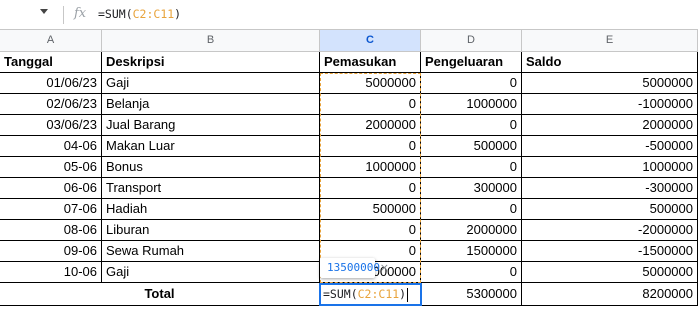 The image size is (698, 317). What do you see at coordinates (51, 41) in the screenshot?
I see `column-header-a: A` at bounding box center [51, 41].